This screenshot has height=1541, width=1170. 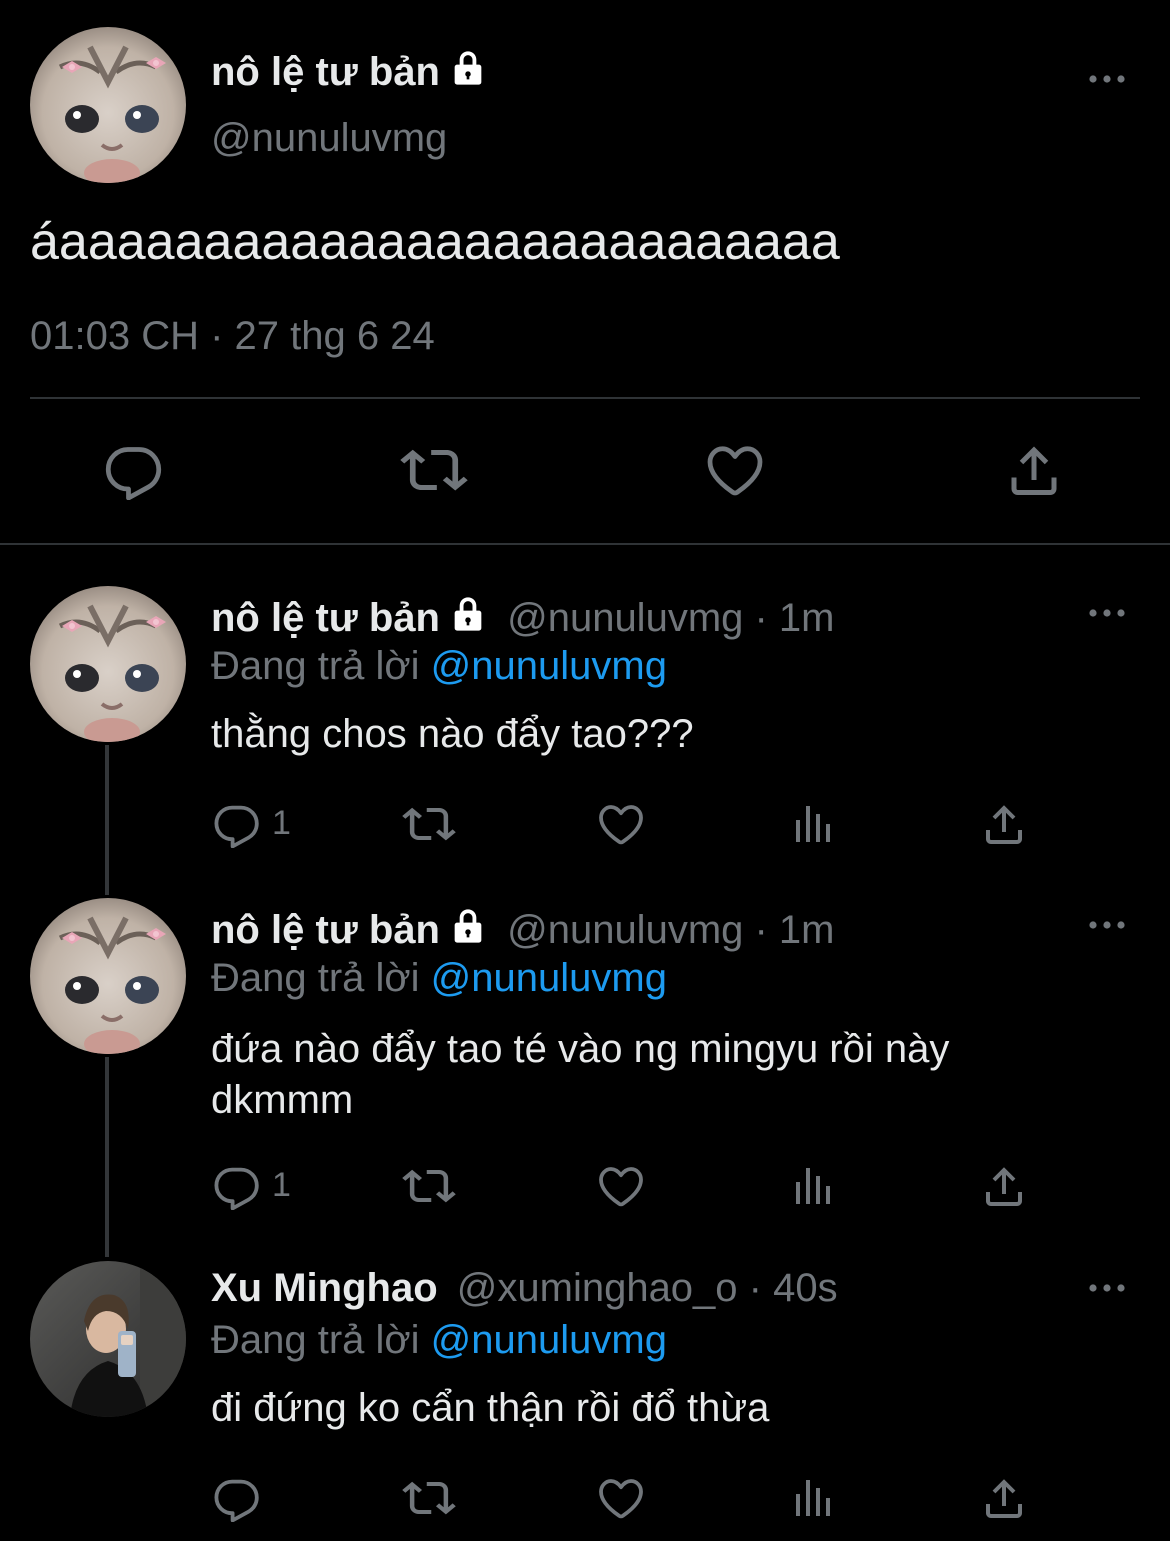 I want to click on display-name-text: nô lệ tư bản, so click(x=325, y=72).